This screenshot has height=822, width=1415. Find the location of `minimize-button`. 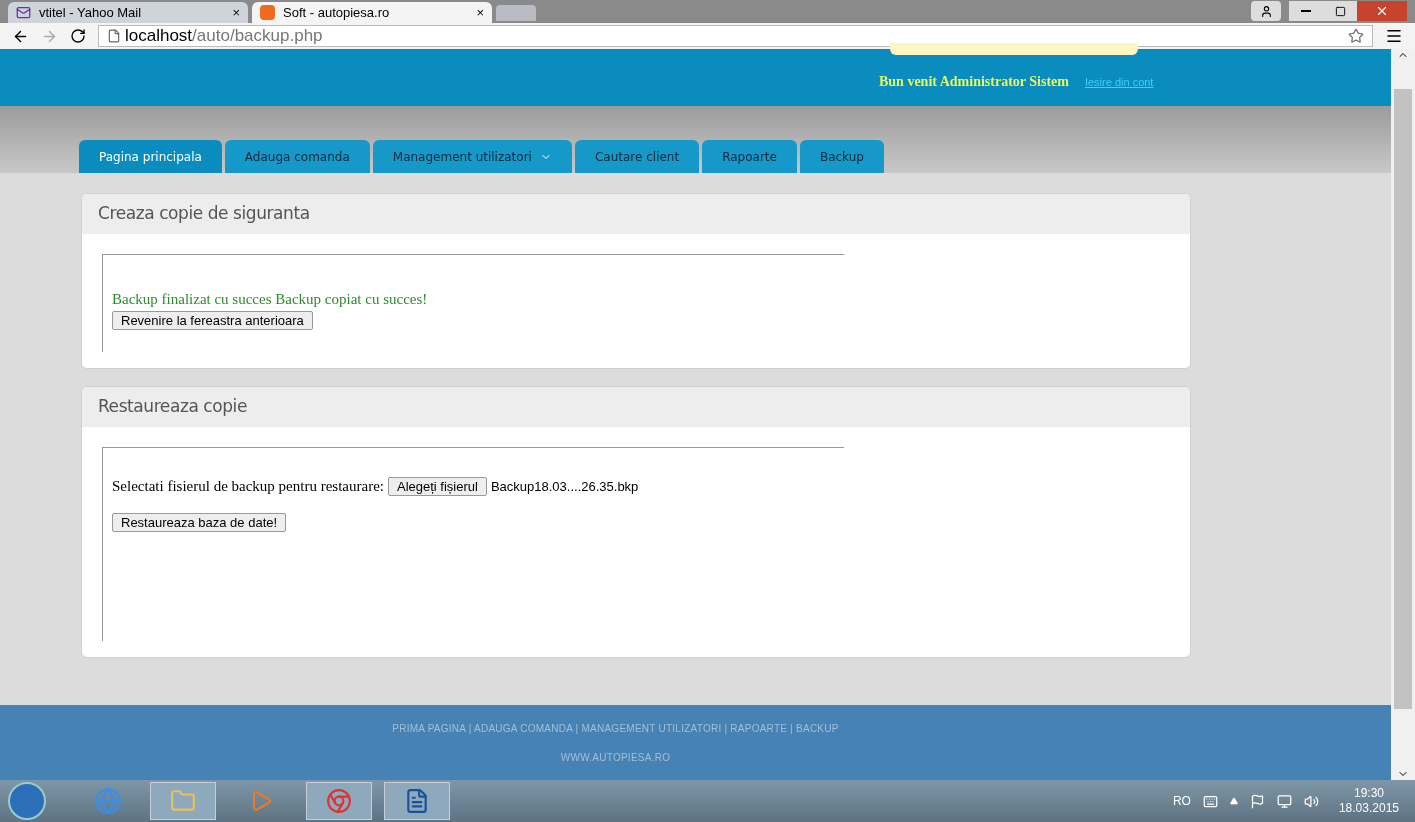

minimize-button is located at coordinates (1306, 11).